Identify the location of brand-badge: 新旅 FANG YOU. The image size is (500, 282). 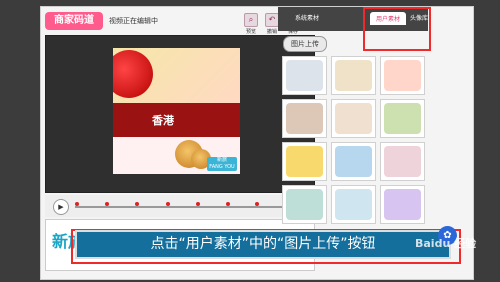
(222, 164).